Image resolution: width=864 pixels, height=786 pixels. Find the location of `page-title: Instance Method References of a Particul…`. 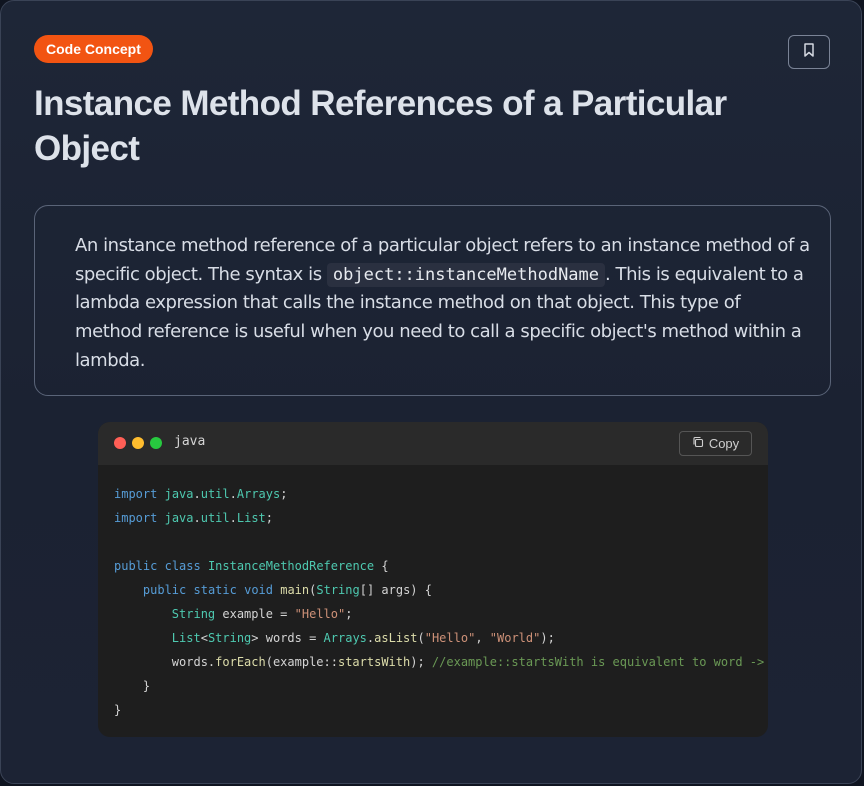

page-title: Instance Method References of a Particul… is located at coordinates (380, 126).